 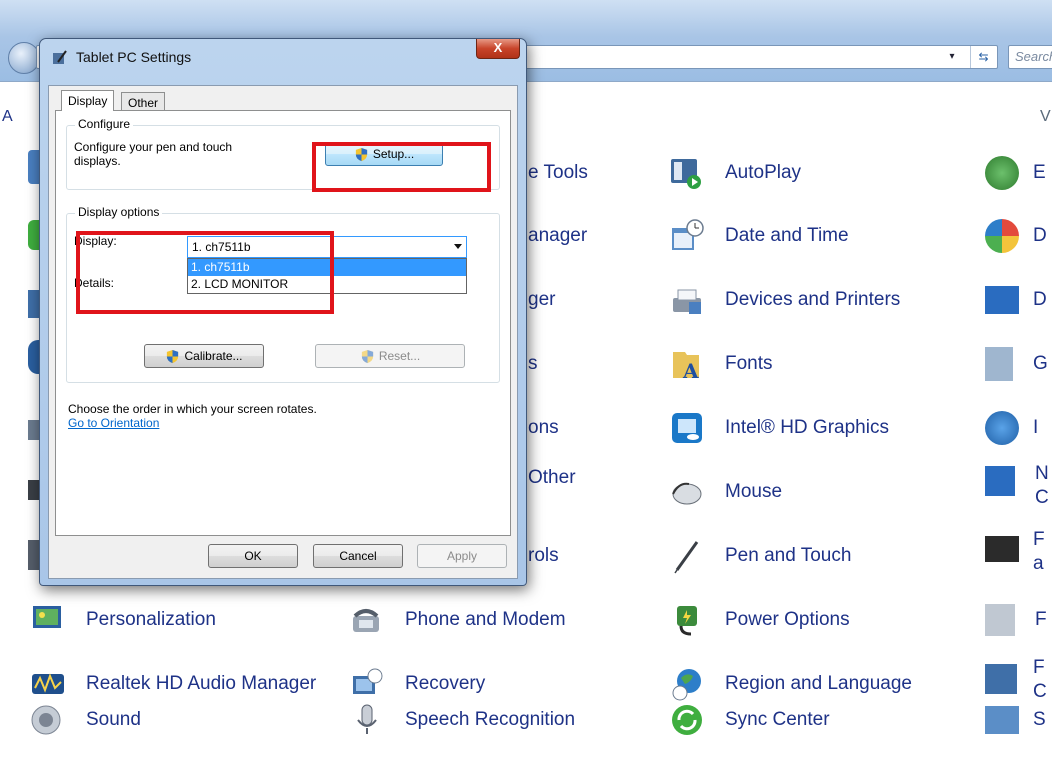 I want to click on cp-item-label: Fa, so click(x=1039, y=552).